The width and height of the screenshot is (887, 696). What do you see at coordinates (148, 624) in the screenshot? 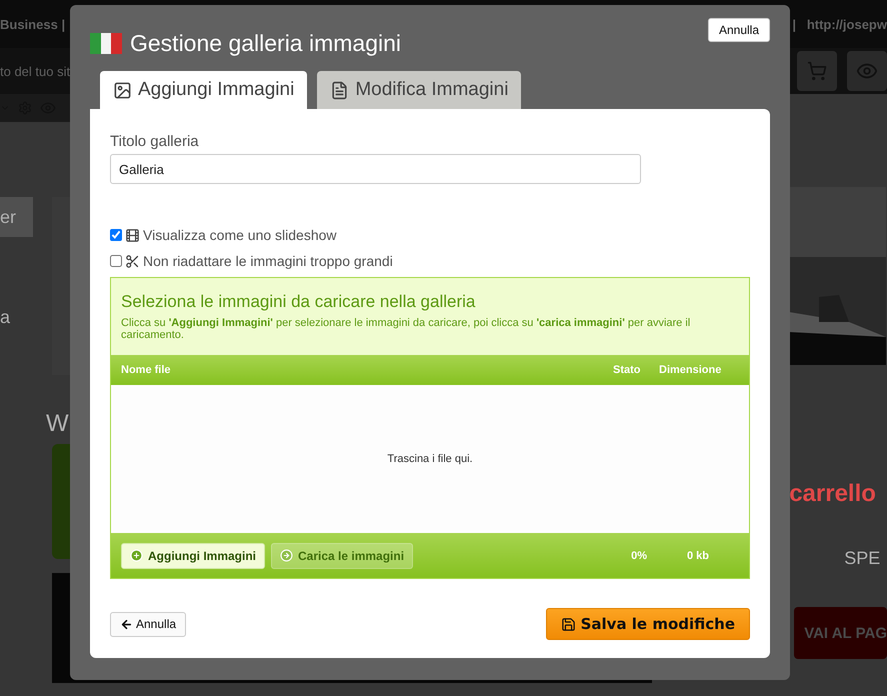
I see `cancel-button: Annulla` at bounding box center [148, 624].